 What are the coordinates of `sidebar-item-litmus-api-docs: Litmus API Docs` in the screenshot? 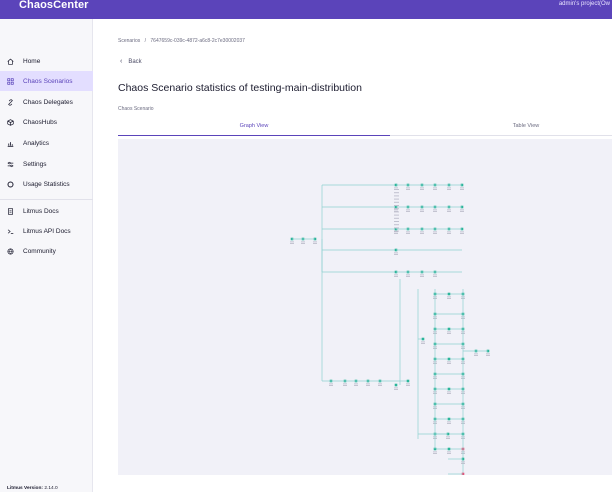 It's located at (46, 231).